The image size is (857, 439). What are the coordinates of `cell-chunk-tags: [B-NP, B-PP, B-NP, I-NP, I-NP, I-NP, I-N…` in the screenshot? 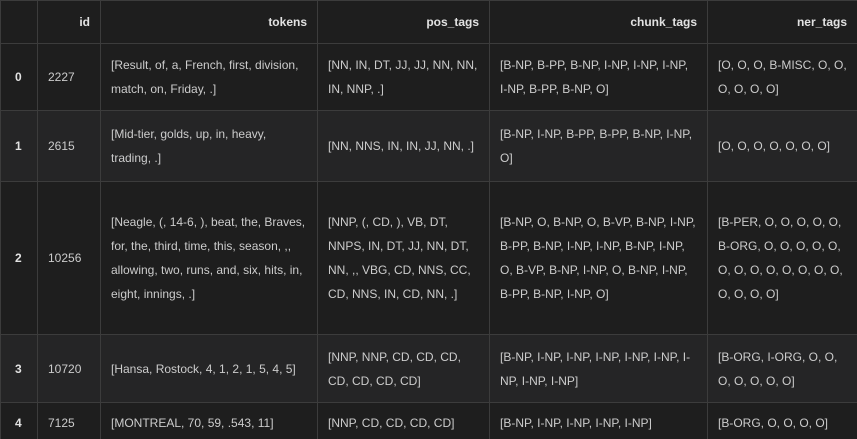 It's located at (598, 77).